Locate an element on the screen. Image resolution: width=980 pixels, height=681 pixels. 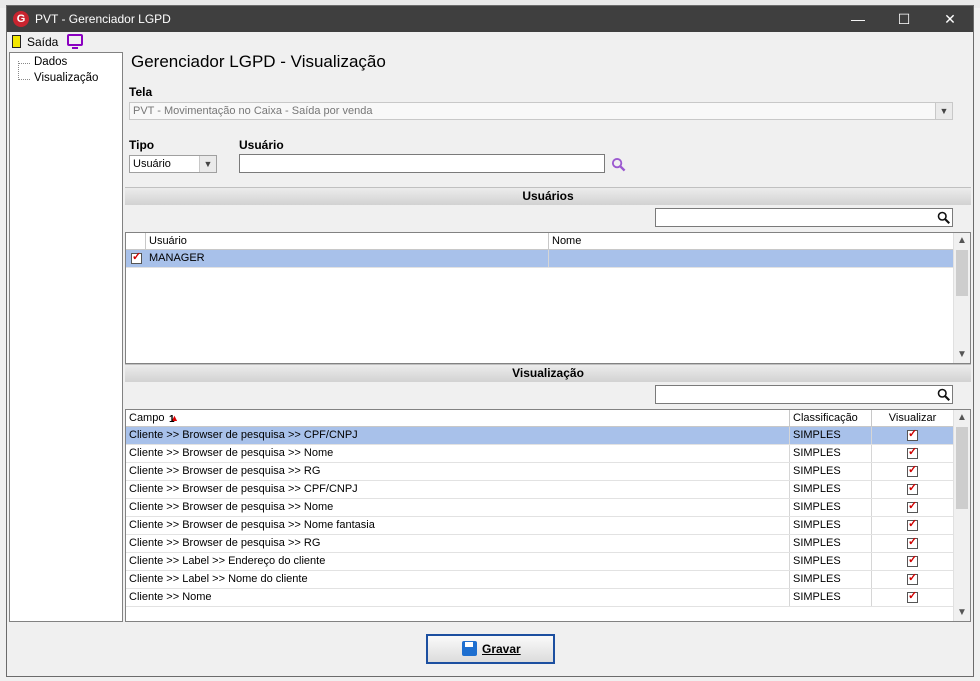
column-header-visualizar: Visualizar is located at coordinates (913, 418).